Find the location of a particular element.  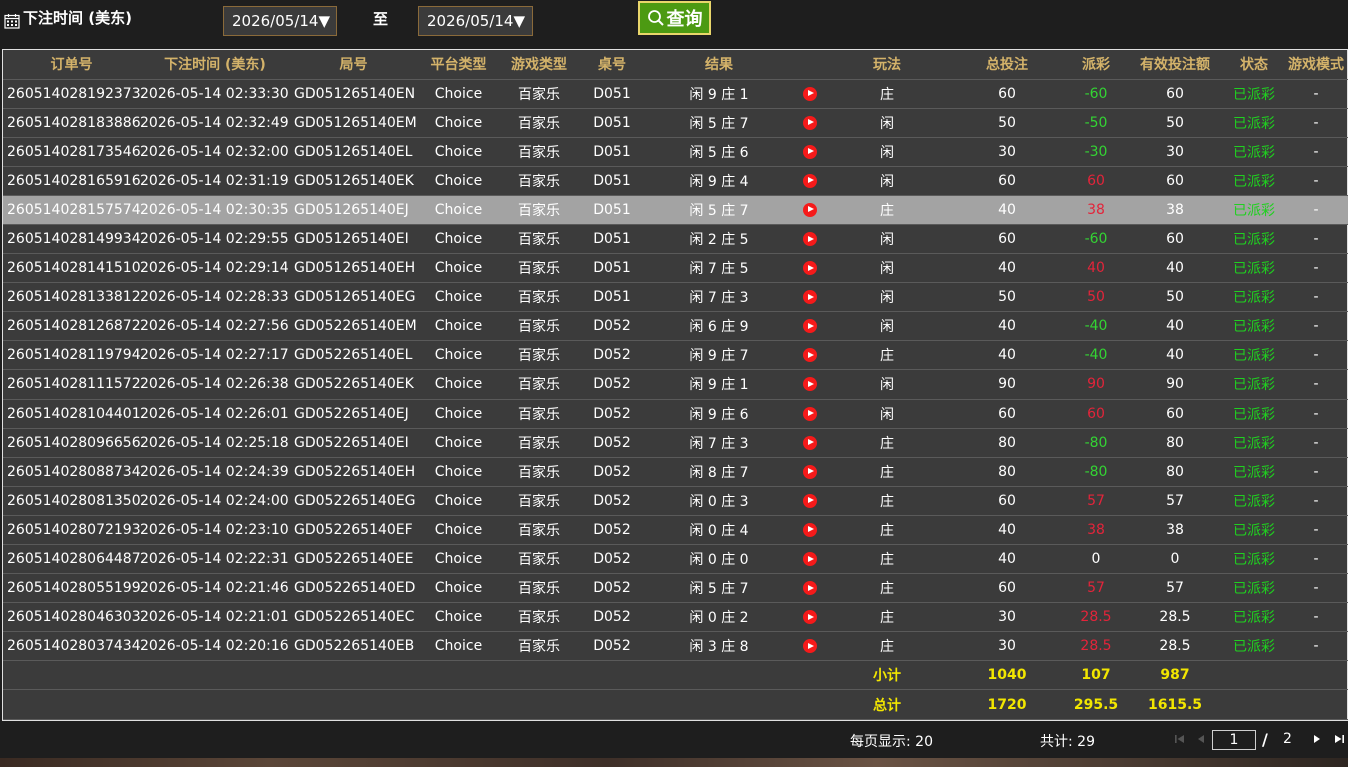

prev-page-icon is located at coordinates (1201, 739).